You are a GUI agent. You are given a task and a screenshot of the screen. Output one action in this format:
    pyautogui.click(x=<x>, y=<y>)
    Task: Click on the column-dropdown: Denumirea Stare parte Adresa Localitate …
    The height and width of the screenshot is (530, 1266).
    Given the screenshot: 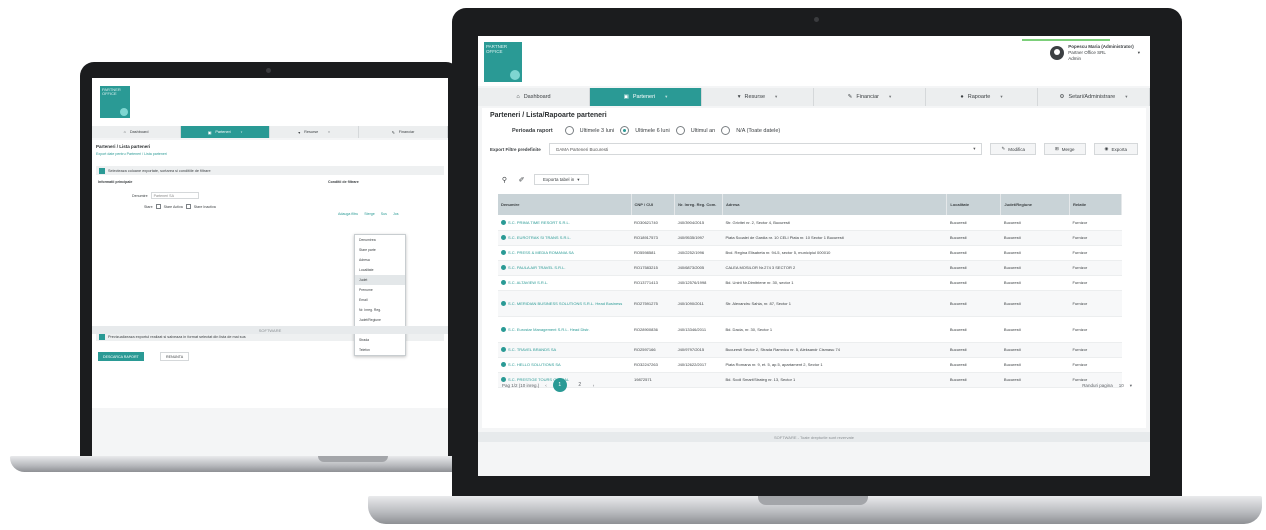 What is the action you would take?
    pyautogui.click(x=380, y=295)
    